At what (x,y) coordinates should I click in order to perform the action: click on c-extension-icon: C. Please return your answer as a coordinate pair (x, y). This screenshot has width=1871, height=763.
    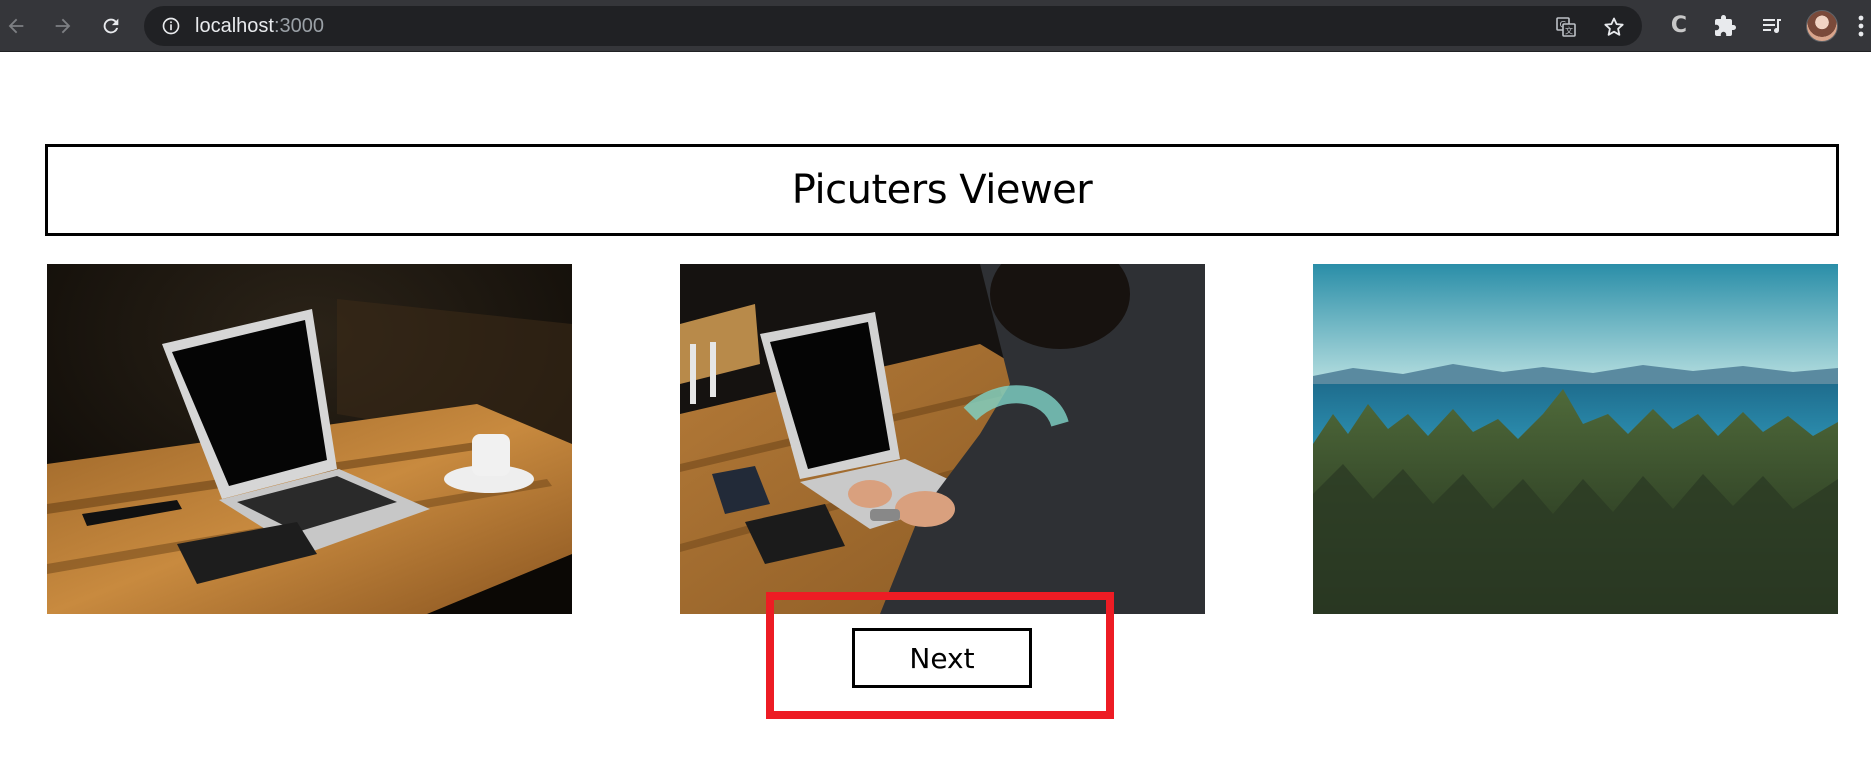
    Looking at the image, I should click on (1679, 26).